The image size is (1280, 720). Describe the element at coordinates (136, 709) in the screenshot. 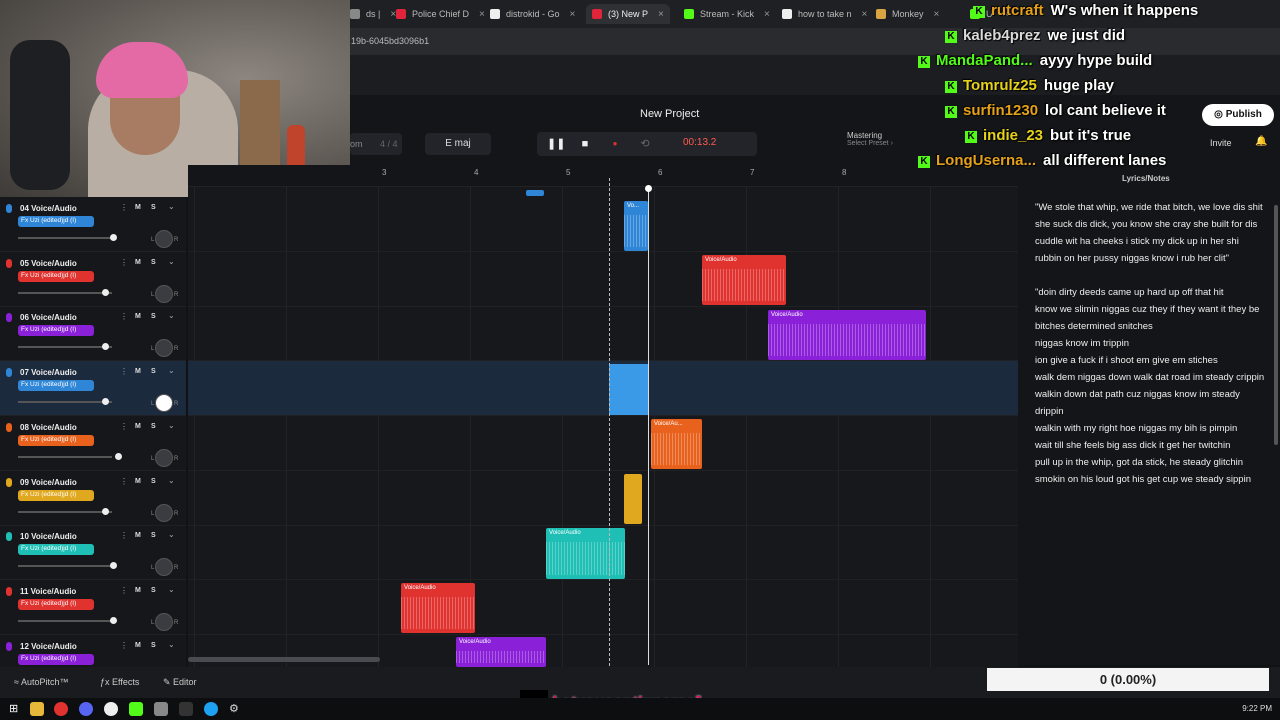

I see `kick-icon` at that location.